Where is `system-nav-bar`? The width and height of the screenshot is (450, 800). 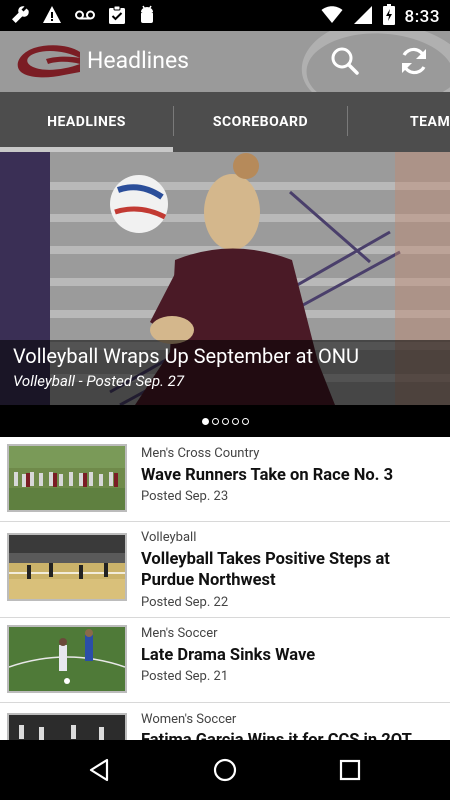 system-nav-bar is located at coordinates (225, 770).